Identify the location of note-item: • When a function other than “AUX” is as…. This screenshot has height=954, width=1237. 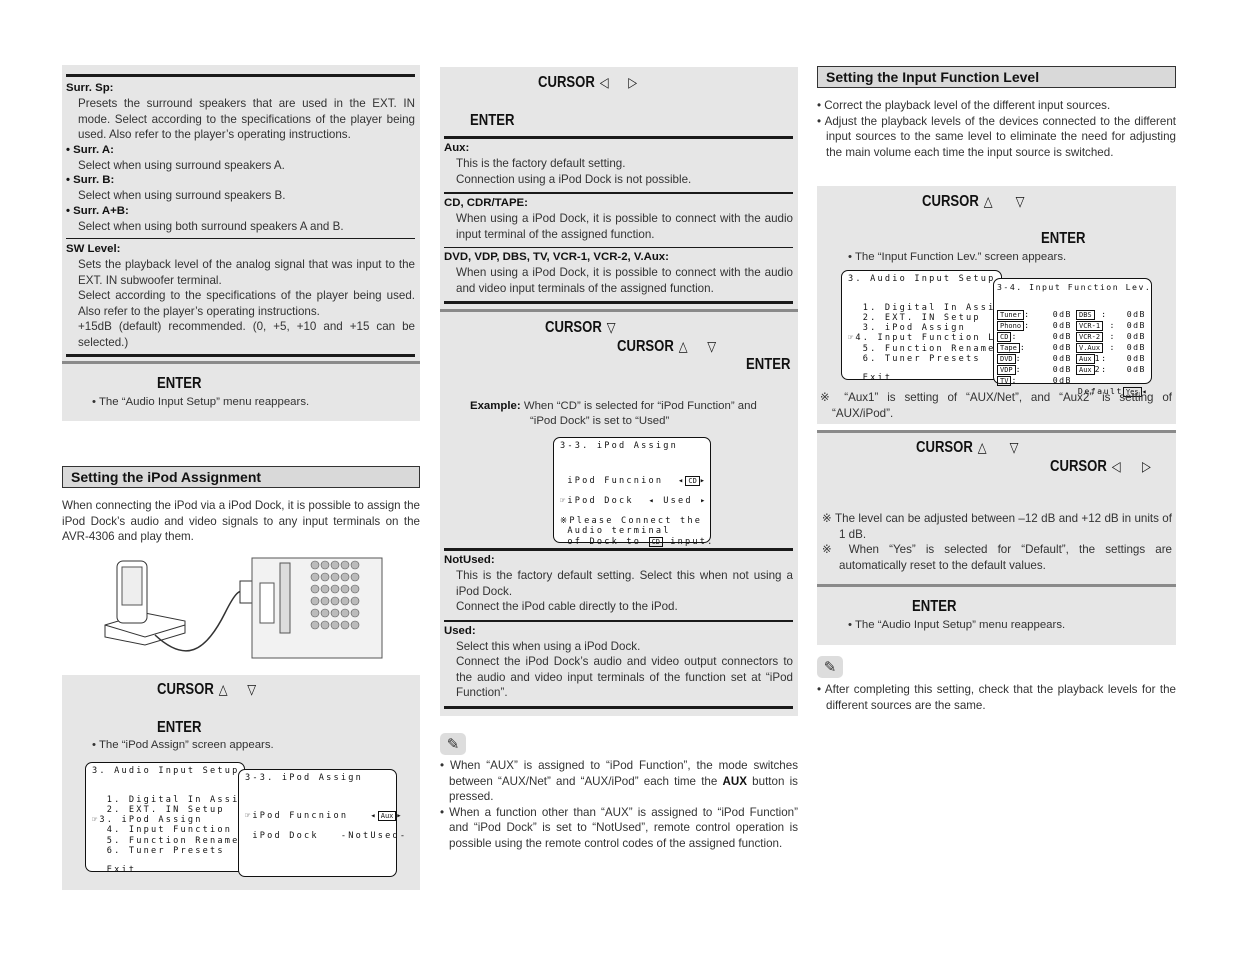
(619, 827).